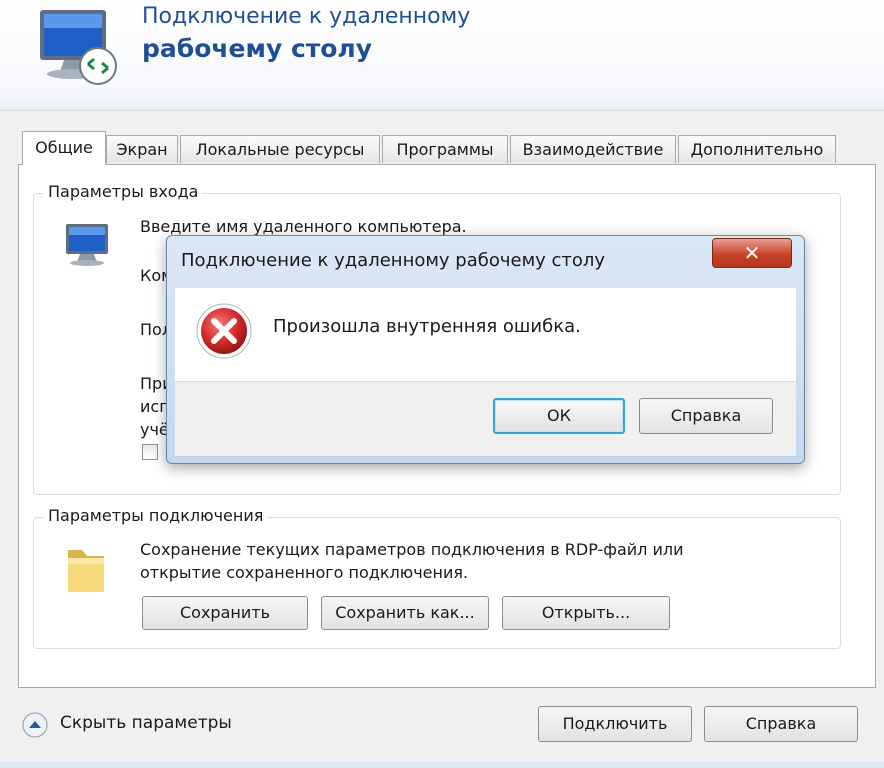 This screenshot has height=768, width=884. I want to click on tab-display: Экран, so click(142, 149).